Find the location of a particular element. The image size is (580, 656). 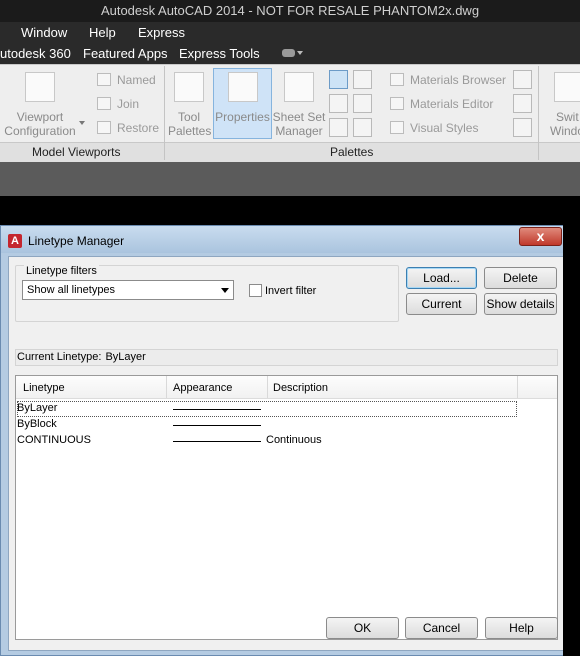

delete-button: Delete is located at coordinates (520, 278).